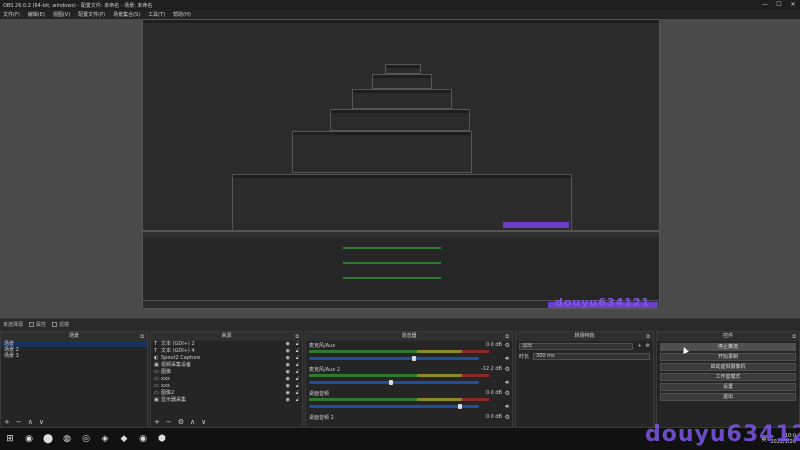 The image size is (800, 450). Describe the element at coordinates (639, 346) in the screenshot. I see `add-transition-icon: +` at that location.